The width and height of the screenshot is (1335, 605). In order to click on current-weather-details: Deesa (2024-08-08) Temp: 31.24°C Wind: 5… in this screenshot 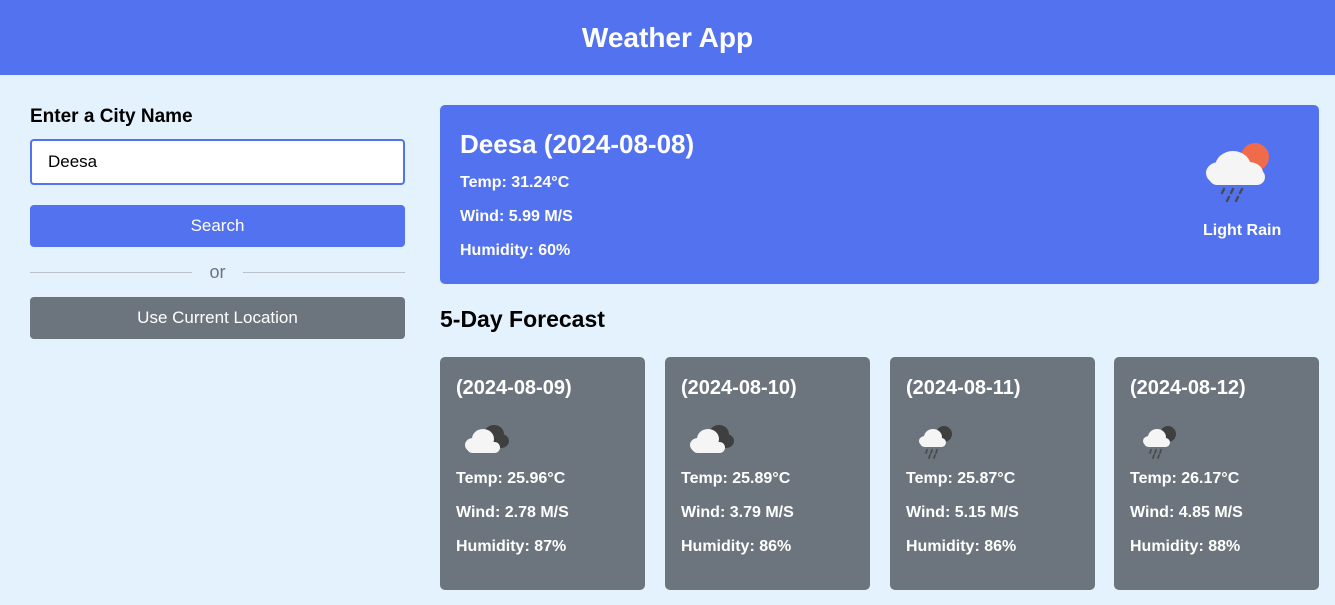, I will do `click(577, 202)`.